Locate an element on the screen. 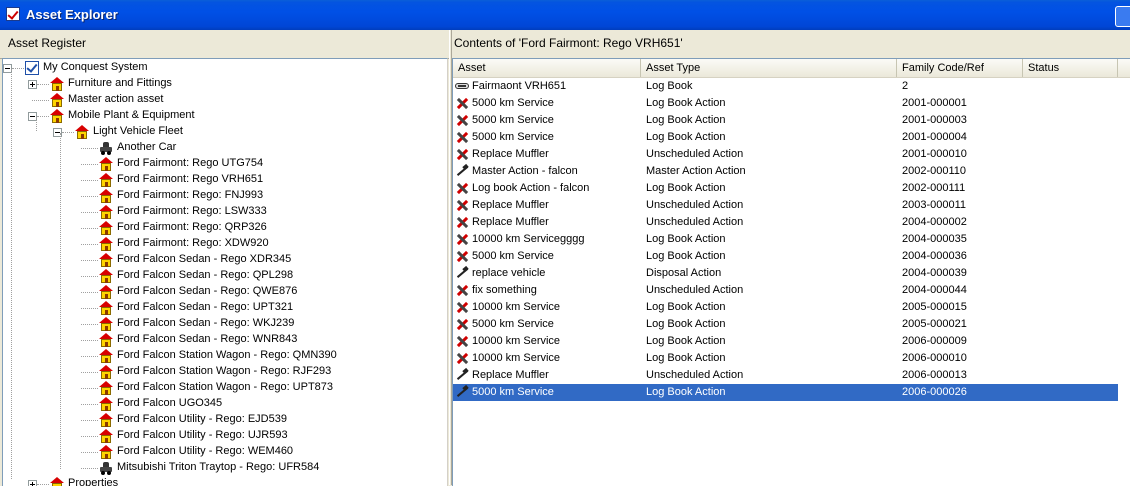 This screenshot has width=1130, height=486. tree-item: Light Vehicle Fleet is located at coordinates (223, 132).